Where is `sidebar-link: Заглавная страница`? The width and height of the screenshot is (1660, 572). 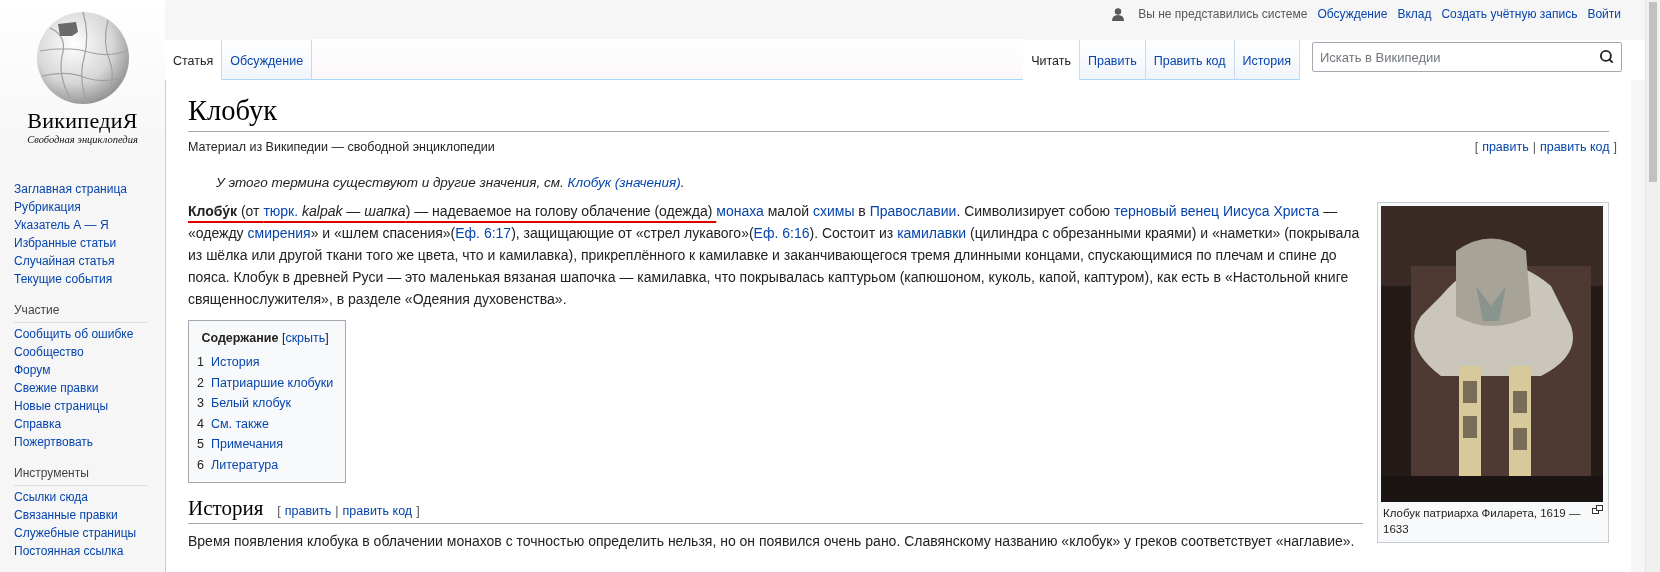
sidebar-link: Заглавная страница is located at coordinates (70, 189).